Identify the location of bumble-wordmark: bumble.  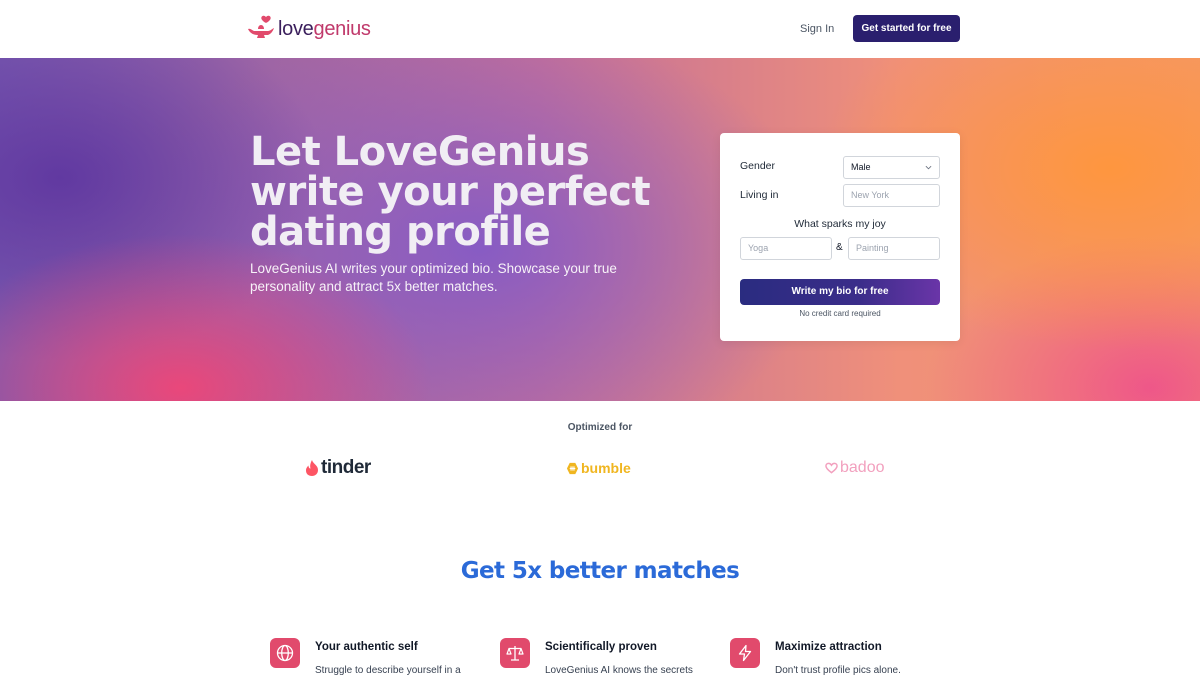
(606, 468).